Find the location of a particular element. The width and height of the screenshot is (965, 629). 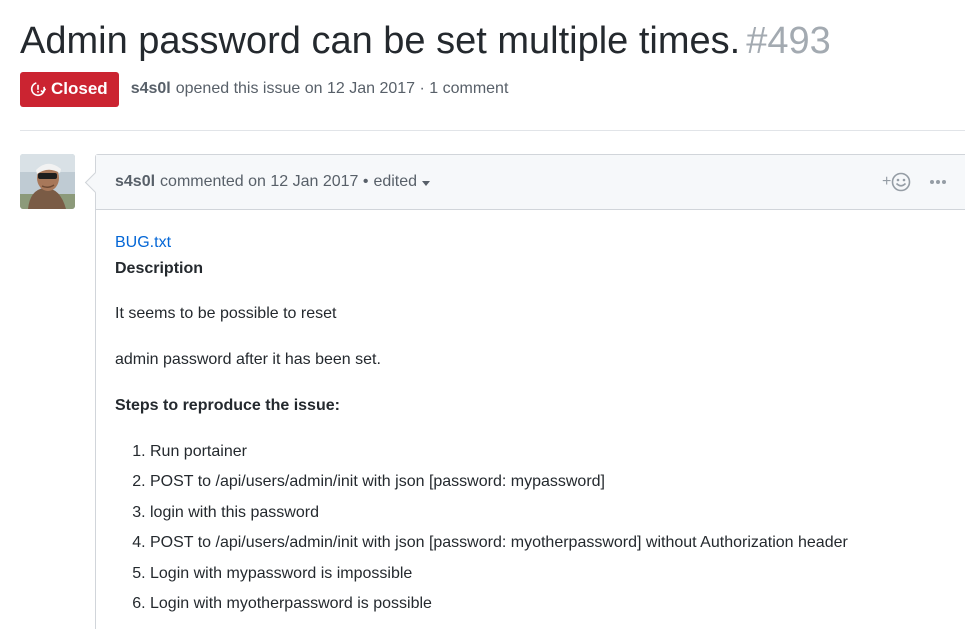

body-paragraph: It seems to be possible to reset is located at coordinates (226, 313).